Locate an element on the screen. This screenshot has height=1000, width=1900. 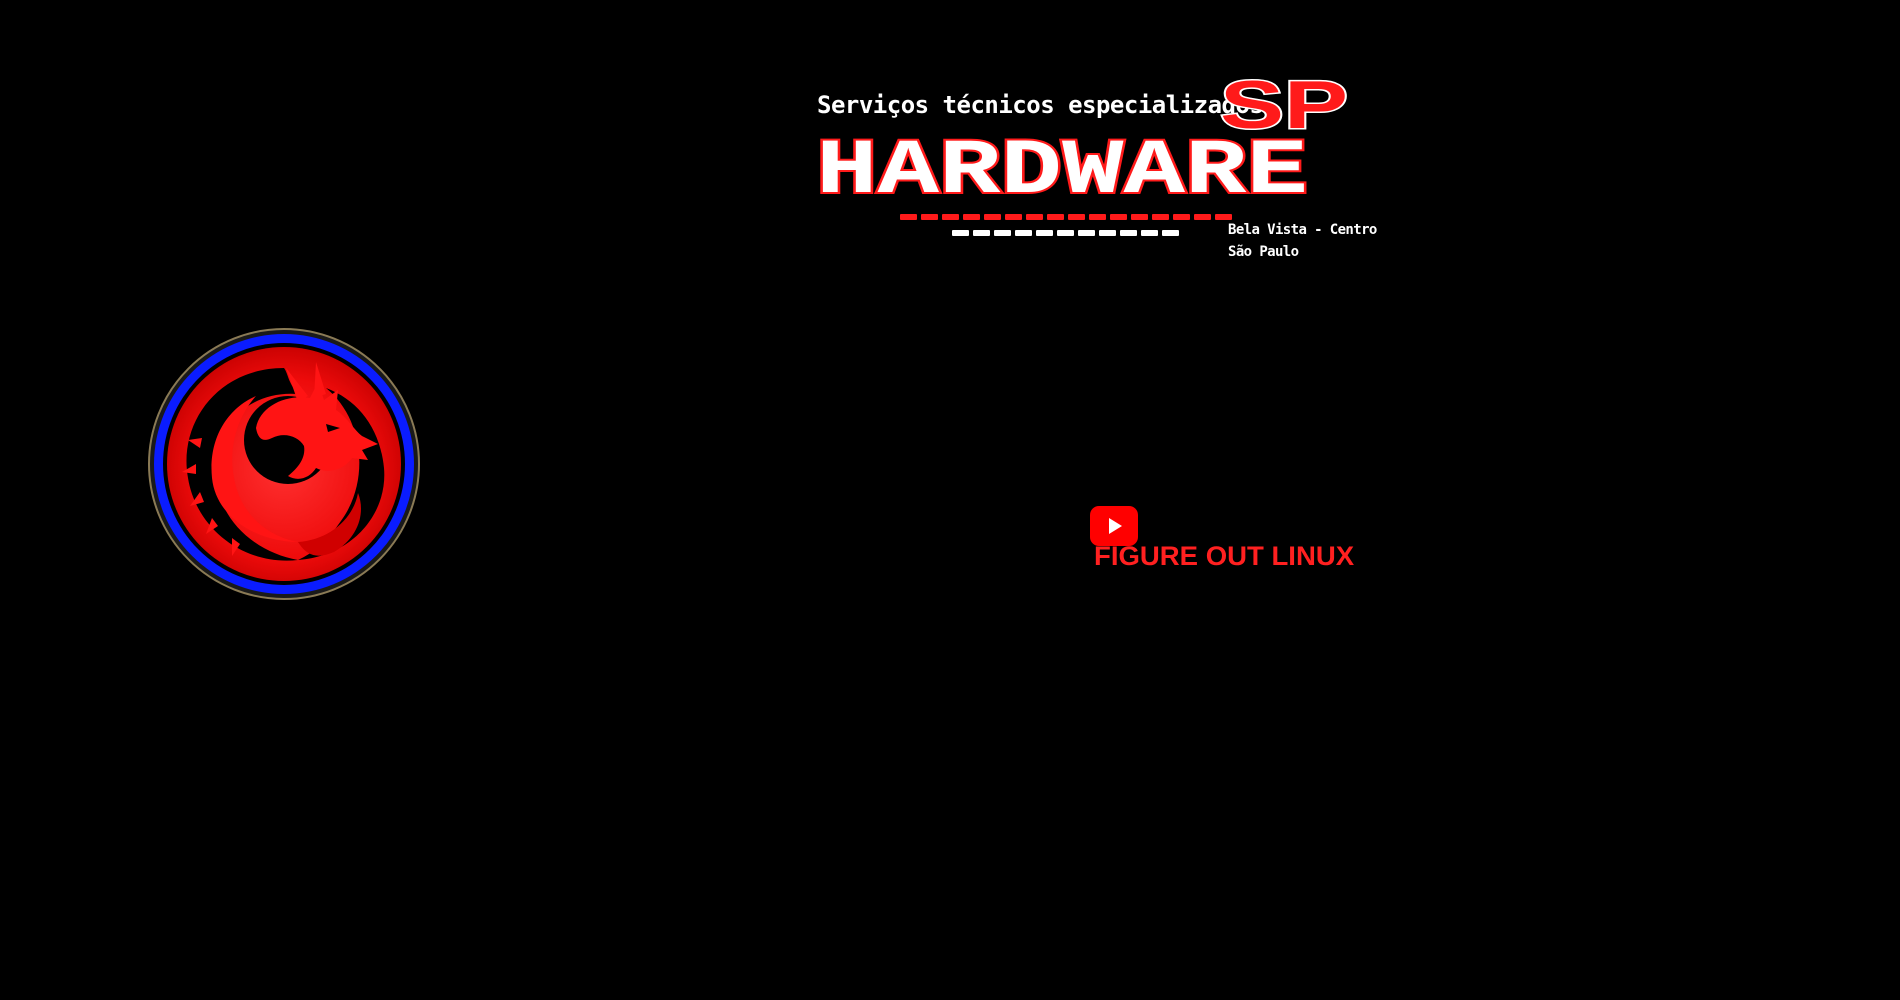
youtube-channel-link: FIGURE OUT LINUX is located at coordinates (1222, 537).